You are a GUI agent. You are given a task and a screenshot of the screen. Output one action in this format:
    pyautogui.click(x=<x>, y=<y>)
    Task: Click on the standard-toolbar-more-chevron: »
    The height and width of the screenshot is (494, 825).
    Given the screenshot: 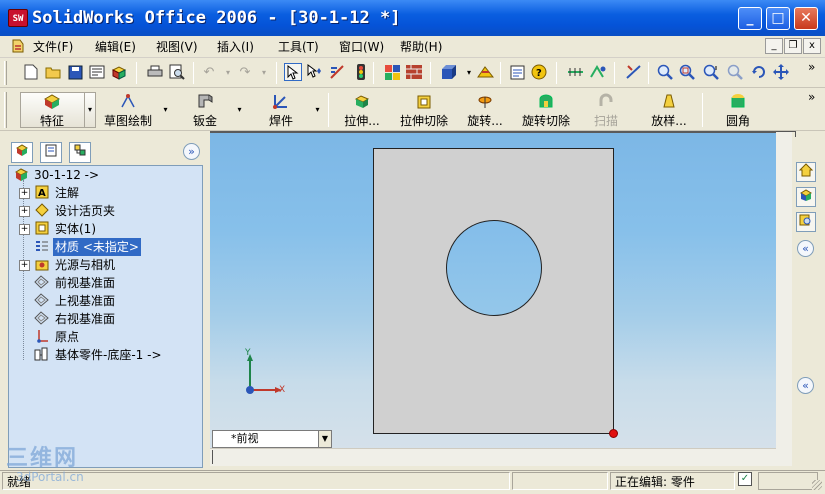 What is the action you would take?
    pyautogui.click(x=811, y=67)
    